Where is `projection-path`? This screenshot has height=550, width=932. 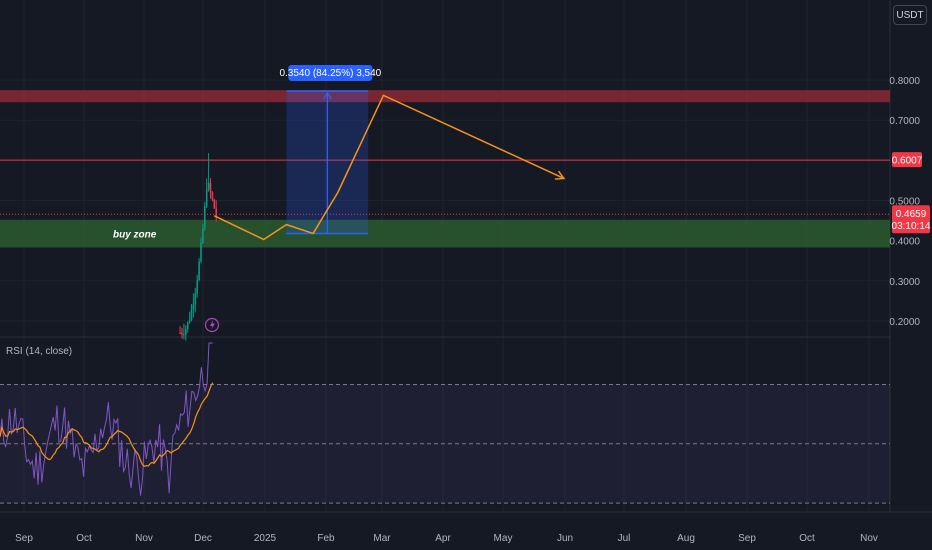
projection-path is located at coordinates (389, 167).